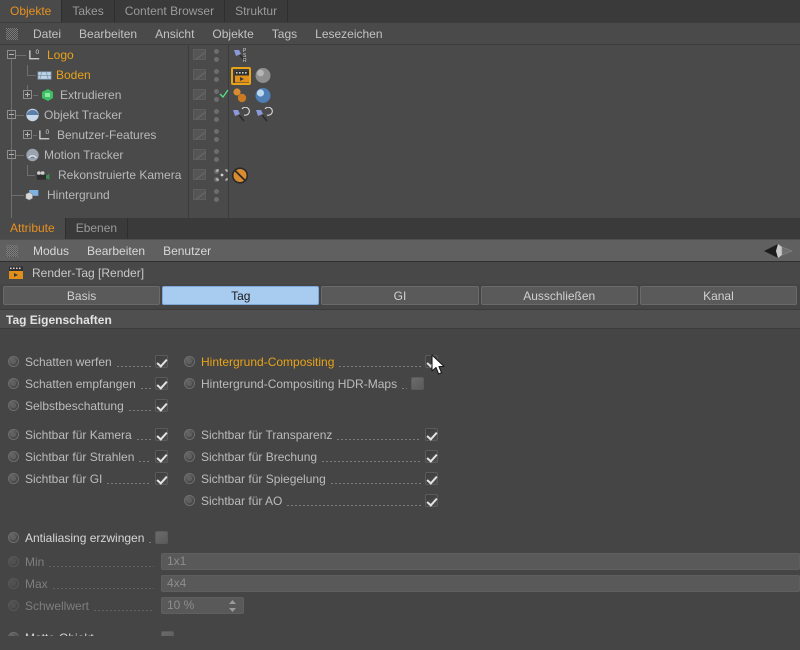 This screenshot has width=800, height=650. What do you see at coordinates (431, 361) in the screenshot?
I see `checkbox-hintergrund-compositing` at bounding box center [431, 361].